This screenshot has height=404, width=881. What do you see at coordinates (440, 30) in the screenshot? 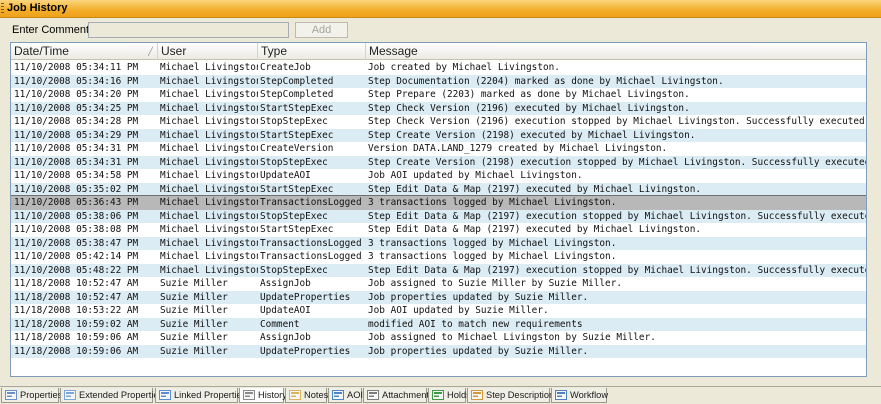
I see `comment-row: Enter Comment: Add` at bounding box center [440, 30].